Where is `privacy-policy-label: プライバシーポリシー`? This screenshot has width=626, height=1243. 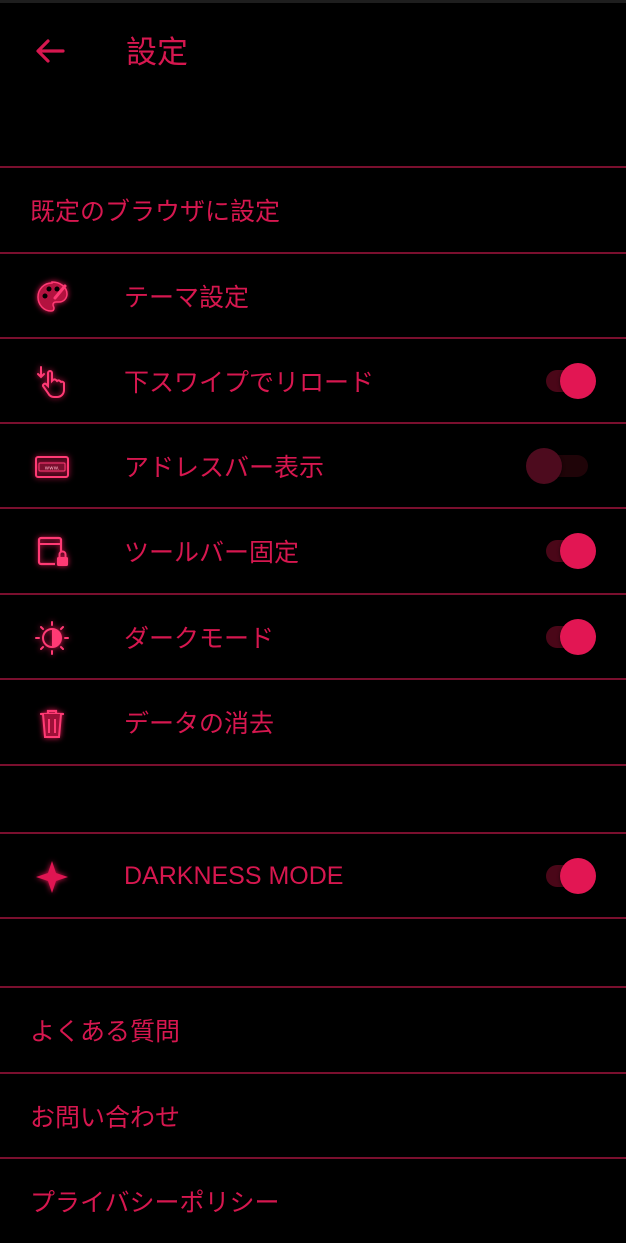
privacy-policy-label: プライバシーポリシー is located at coordinates (155, 1202).